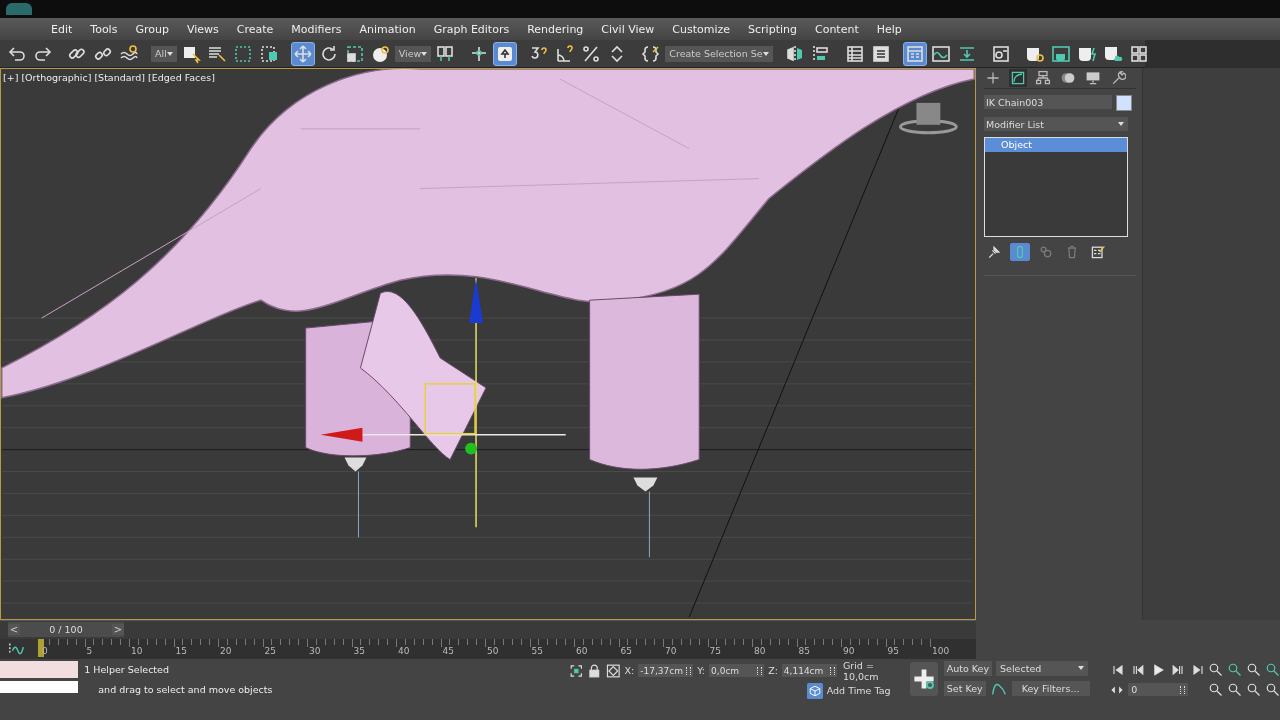 The image size is (1280, 720). Describe the element at coordinates (1124, 103) in the screenshot. I see `object-color-swatch` at that location.